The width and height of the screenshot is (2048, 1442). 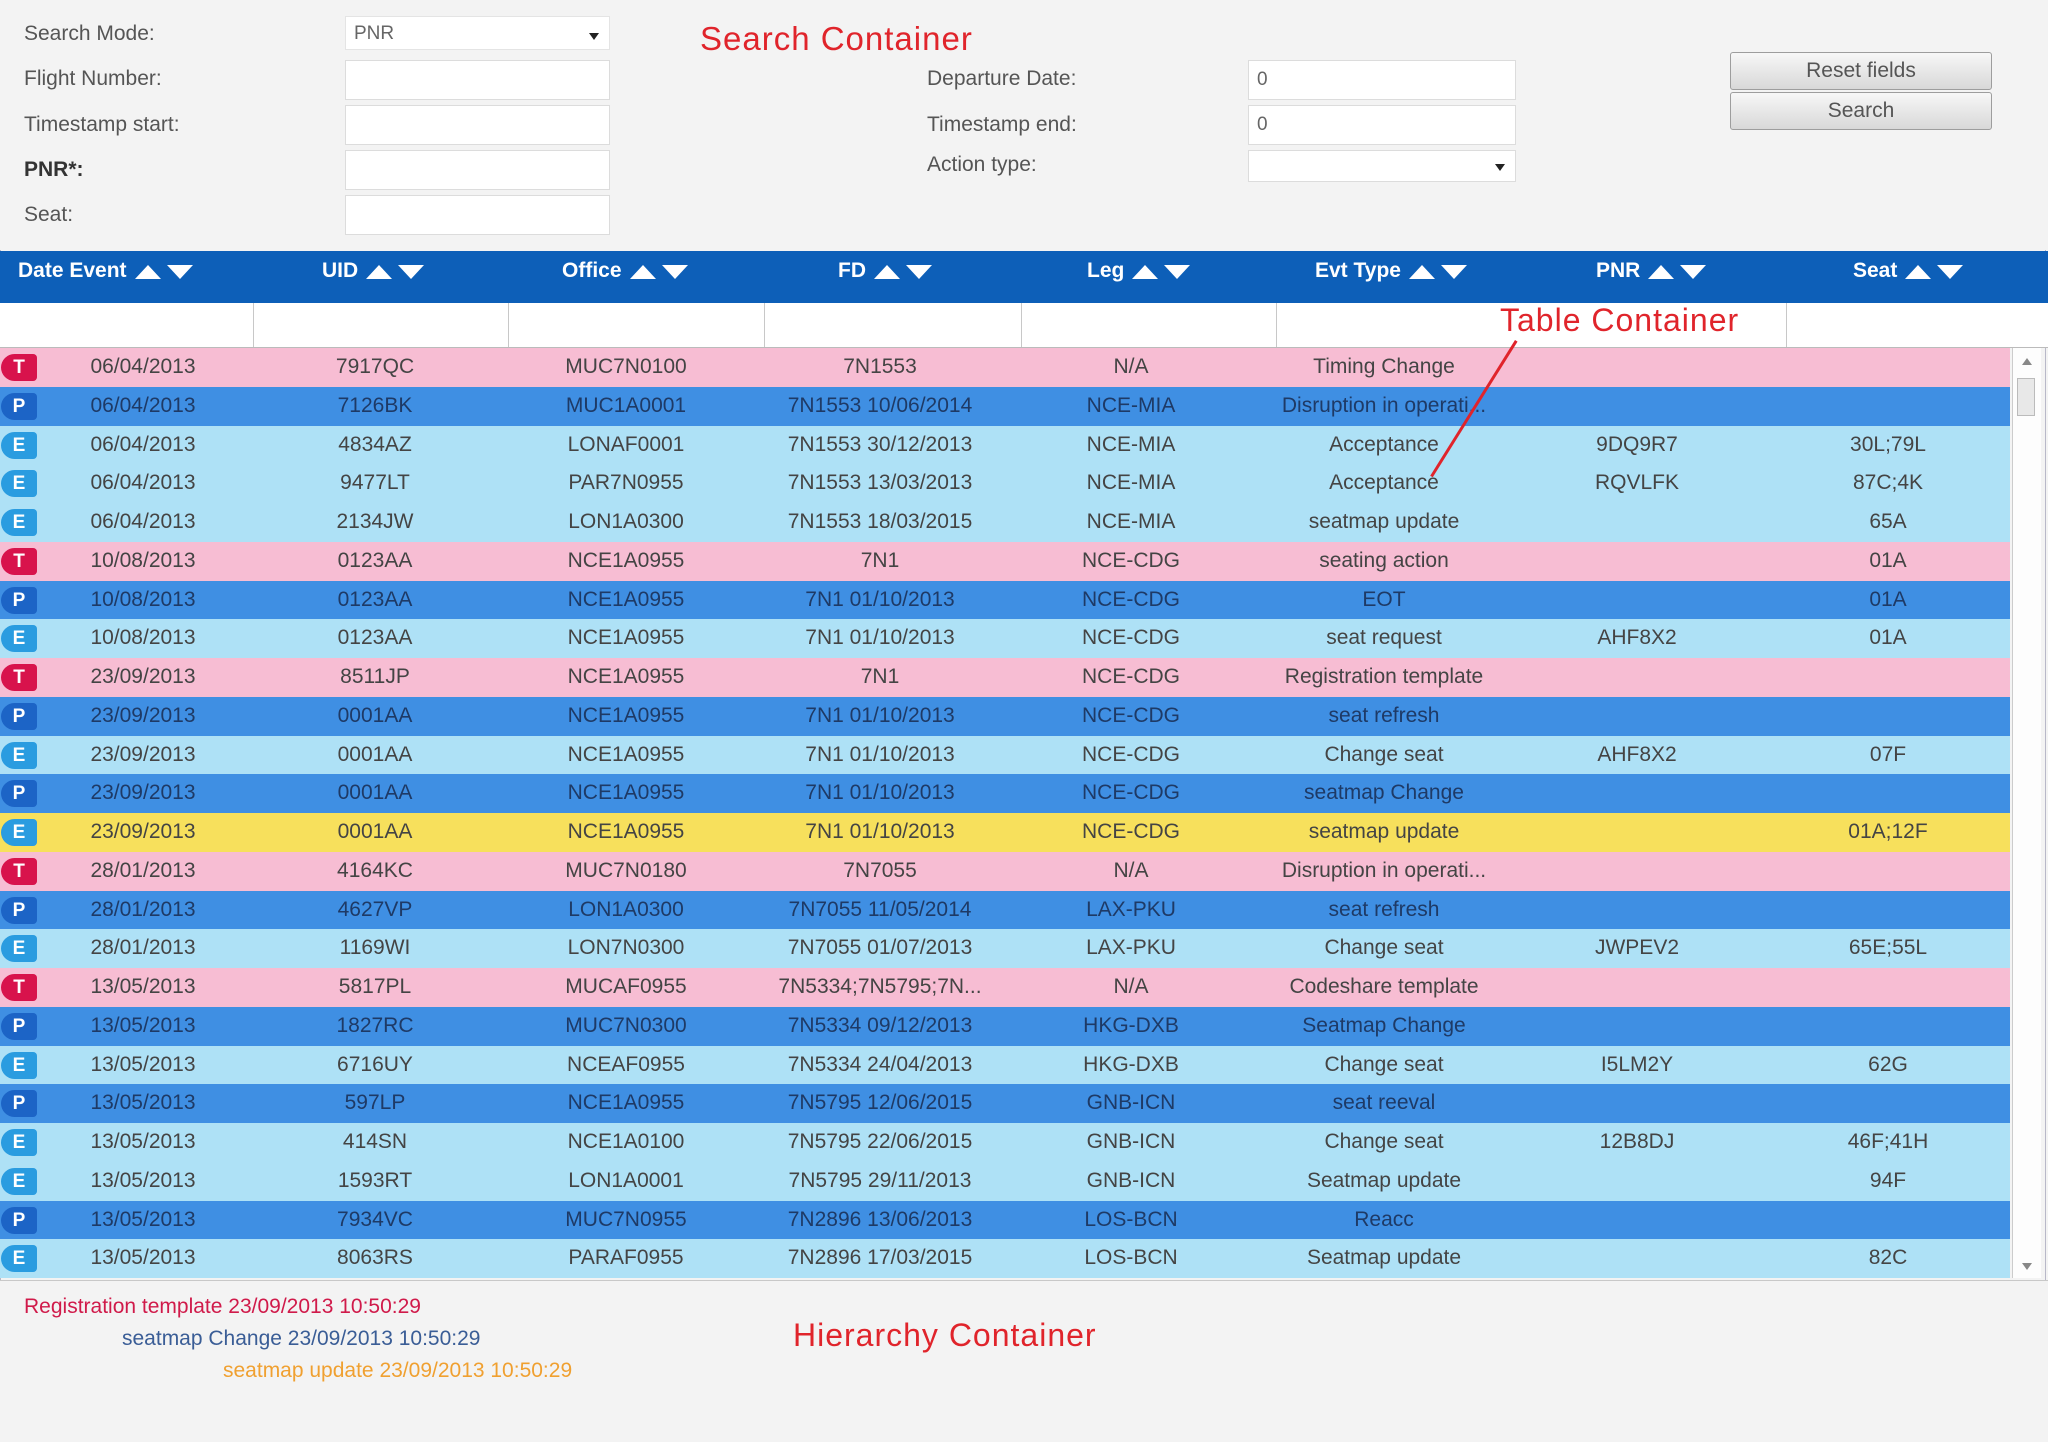 I want to click on timestamp-start-input, so click(x=477, y=125).